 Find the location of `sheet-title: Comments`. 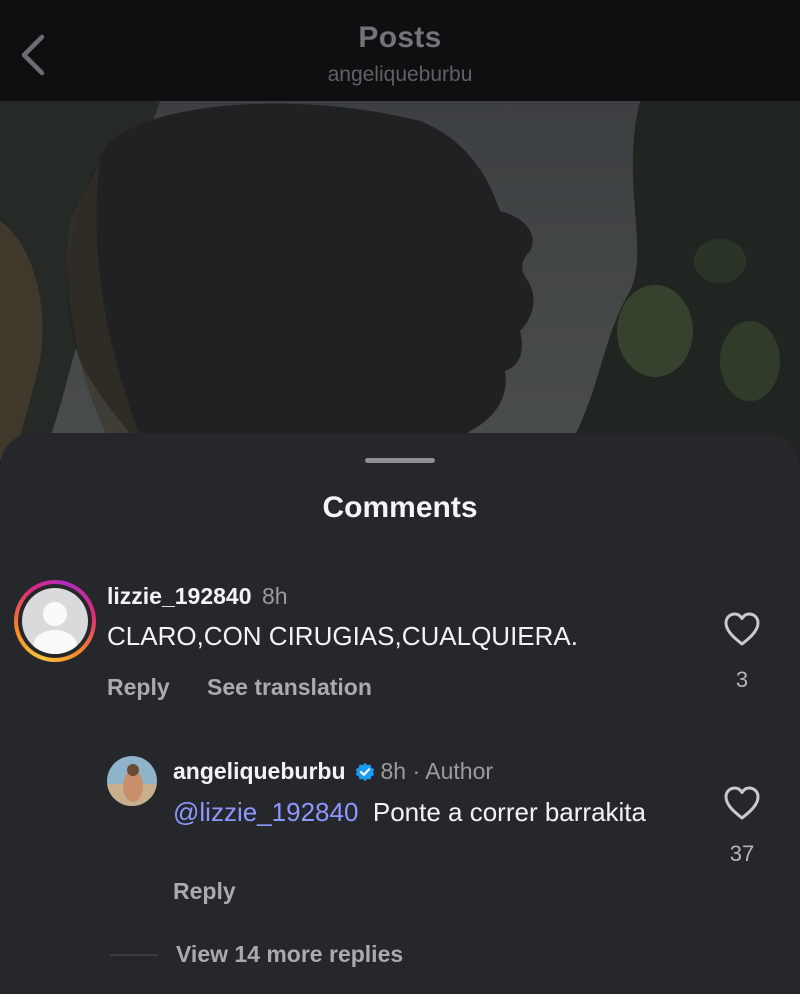

sheet-title: Comments is located at coordinates (400, 507).